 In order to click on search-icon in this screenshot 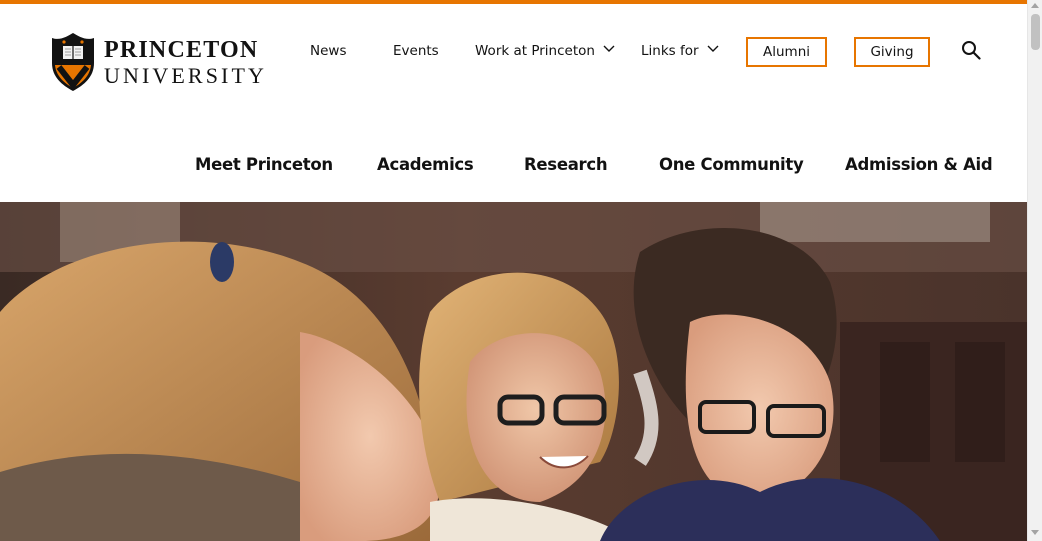, I will do `click(971, 50)`.